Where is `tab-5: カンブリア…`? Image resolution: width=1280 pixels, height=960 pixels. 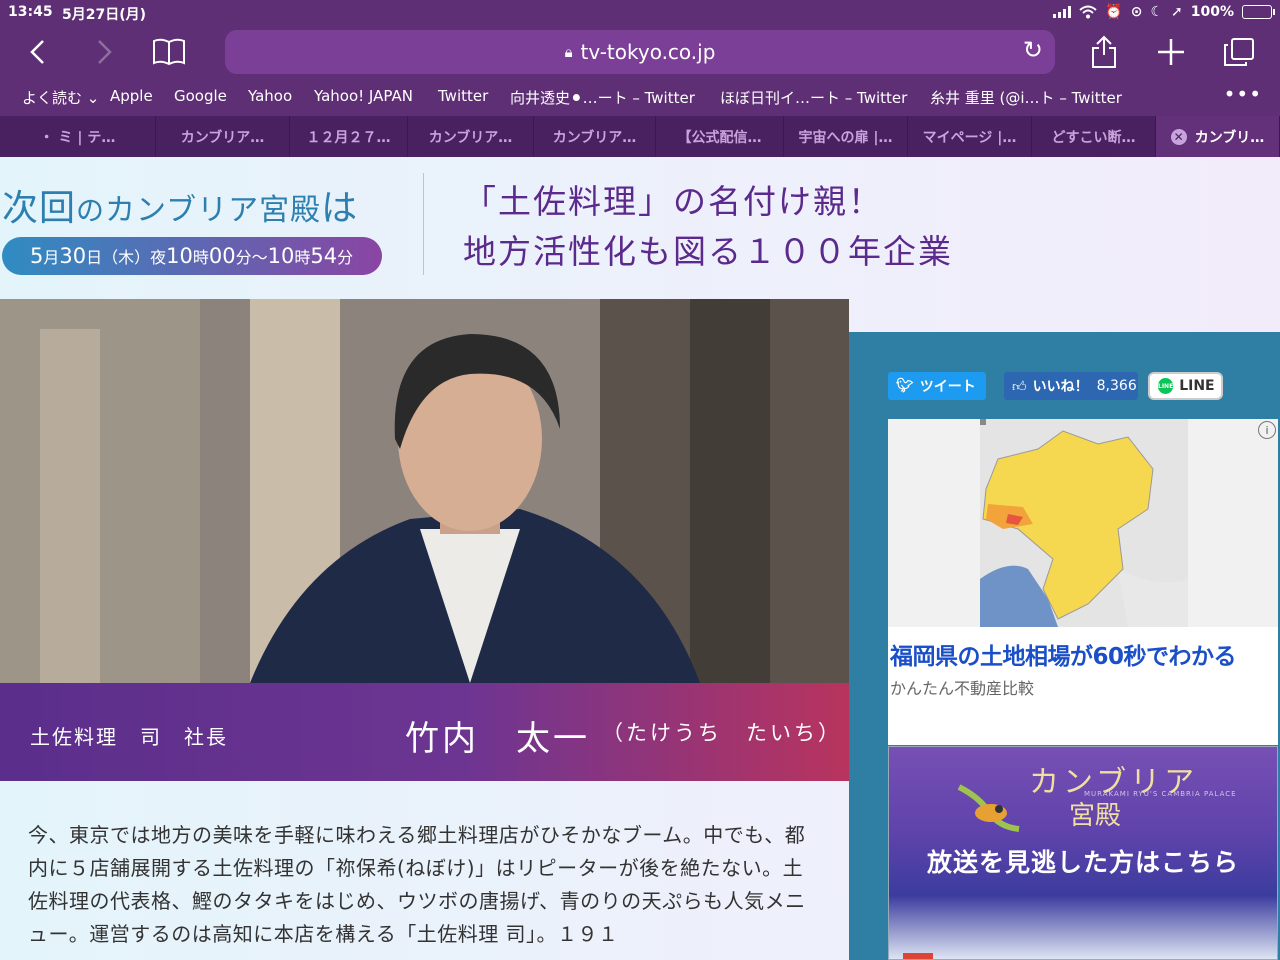
tab-5: カンブリア… is located at coordinates (595, 136).